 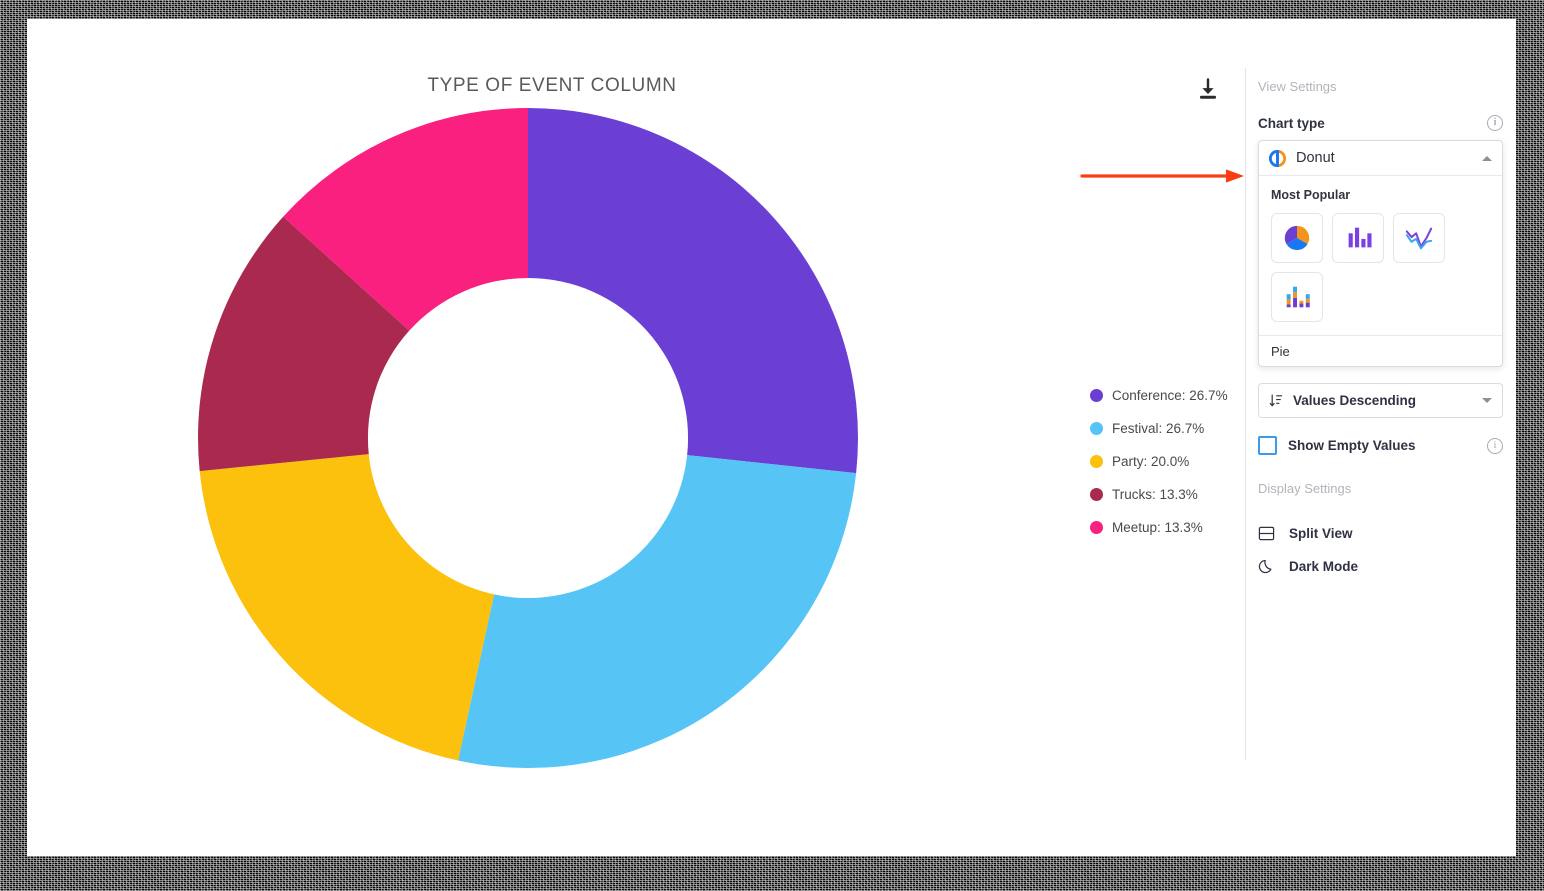 What do you see at coordinates (1151, 461) in the screenshot?
I see `legend-item-label: Party: 20.0%` at bounding box center [1151, 461].